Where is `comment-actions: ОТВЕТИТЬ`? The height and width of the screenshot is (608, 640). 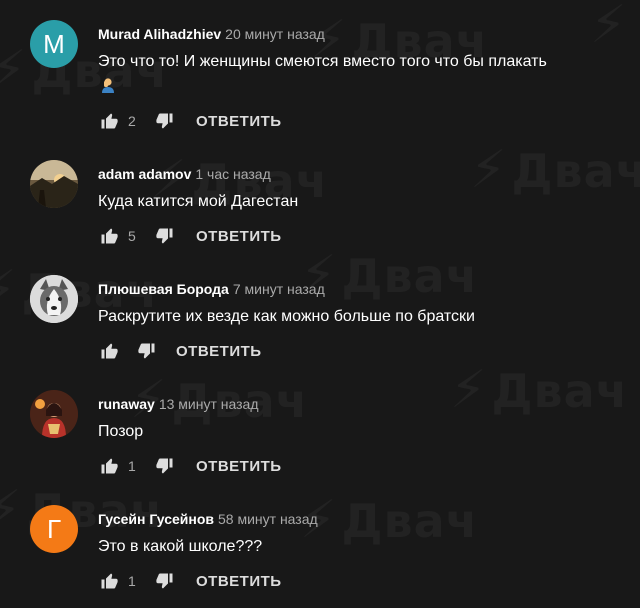
comment-actions: ОТВЕТИТЬ is located at coordinates (180, 351).